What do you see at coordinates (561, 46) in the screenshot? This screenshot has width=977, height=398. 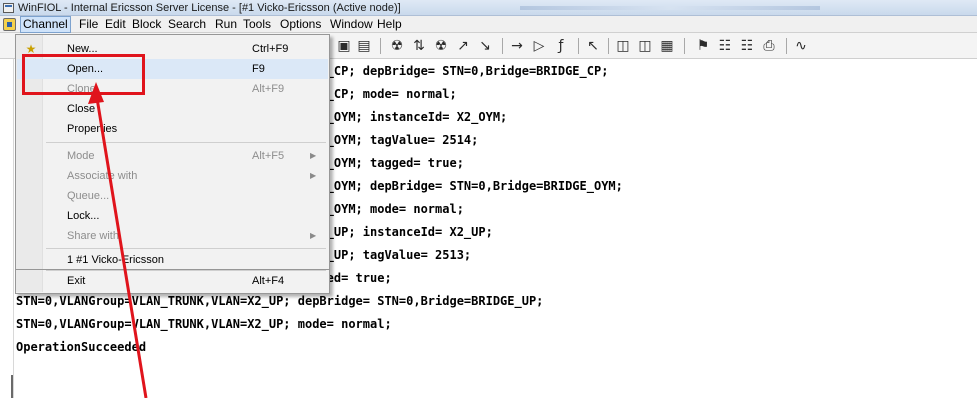 I see `fn-icon: ƒ` at bounding box center [561, 46].